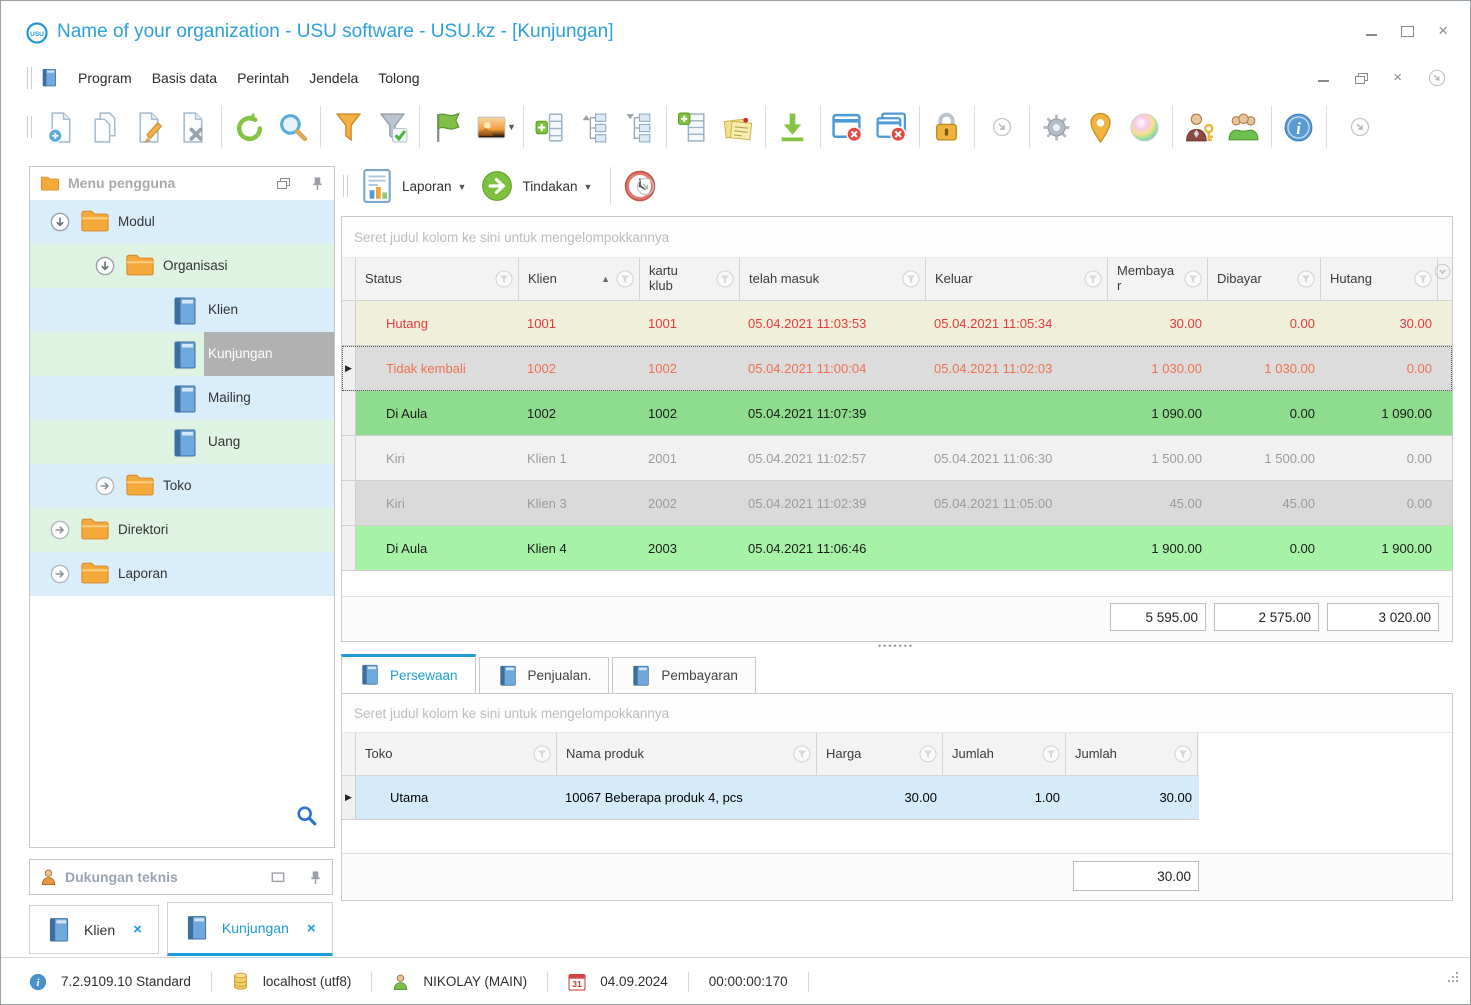 The height and width of the screenshot is (1005, 1471). What do you see at coordinates (1132, 754) in the screenshot?
I see `column-header-jumlah_total: Jumlah` at bounding box center [1132, 754].